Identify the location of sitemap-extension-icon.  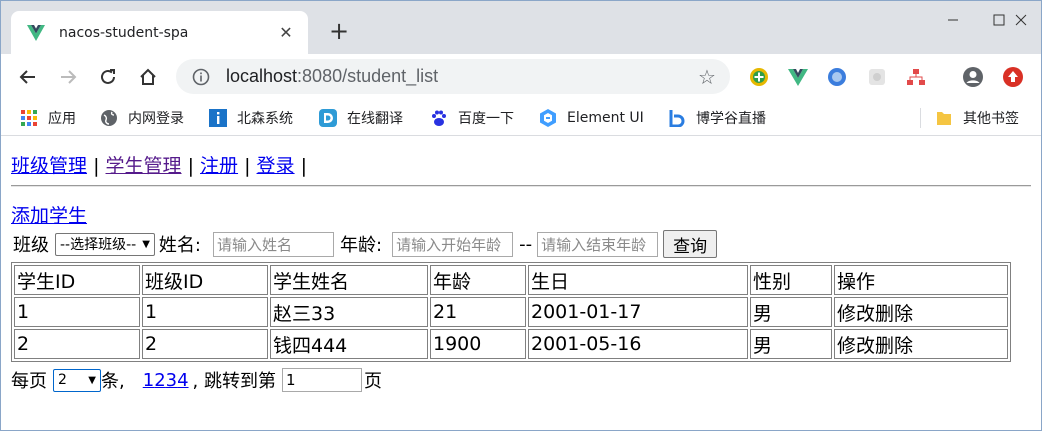
(916, 77).